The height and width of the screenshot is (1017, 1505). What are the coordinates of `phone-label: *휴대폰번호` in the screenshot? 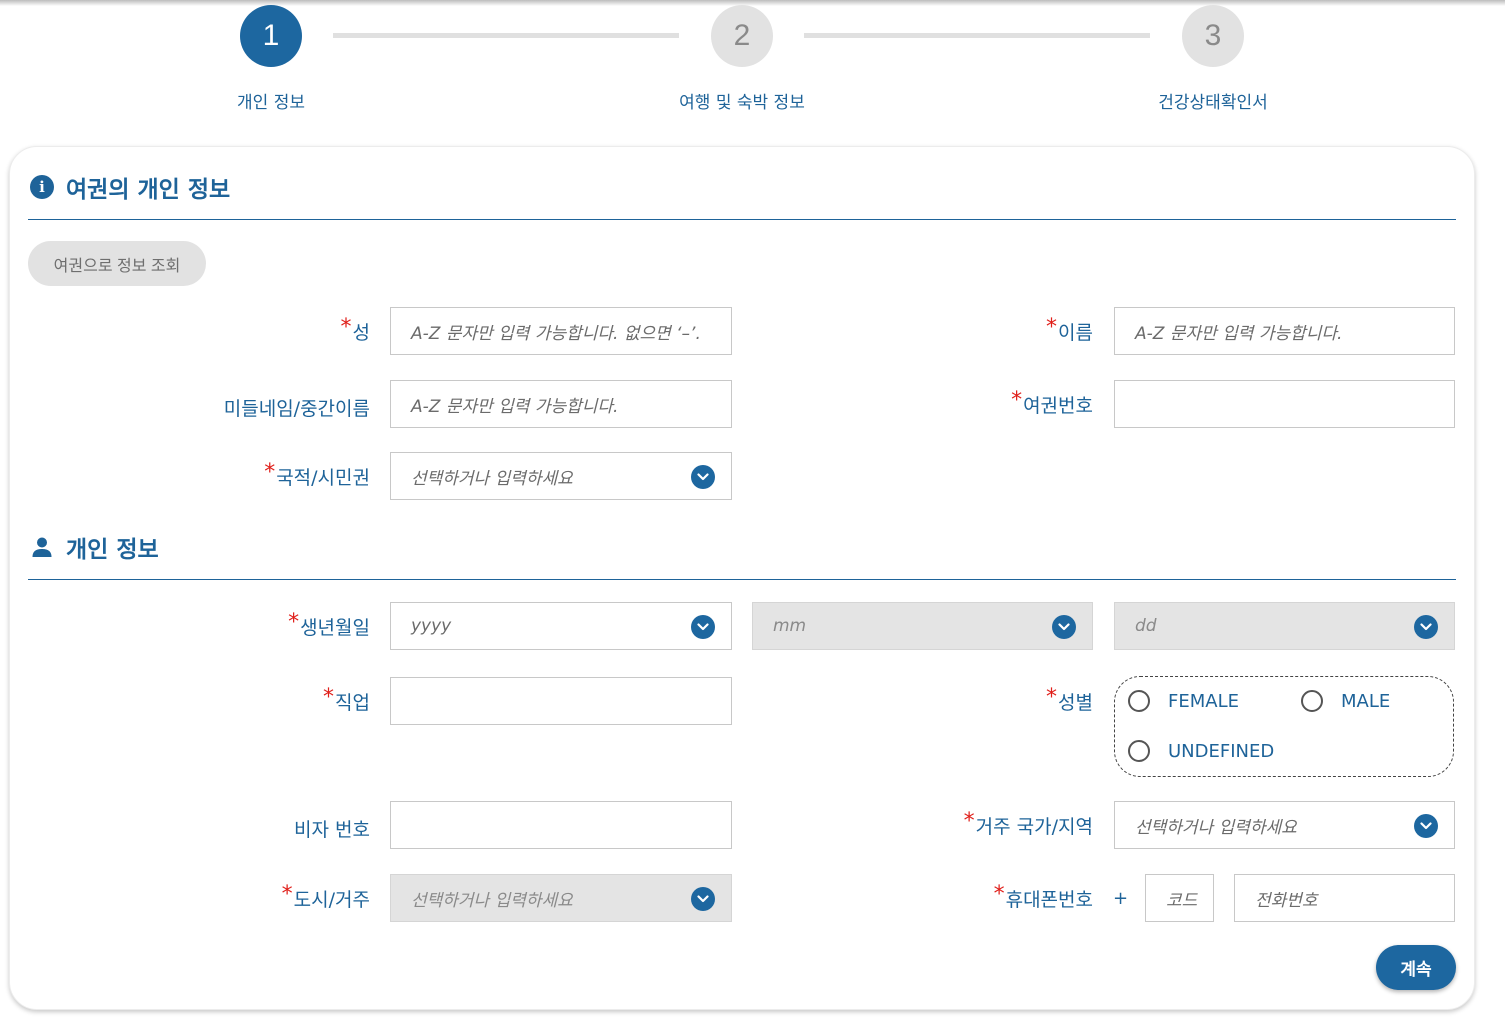 It's located at (1043, 897).